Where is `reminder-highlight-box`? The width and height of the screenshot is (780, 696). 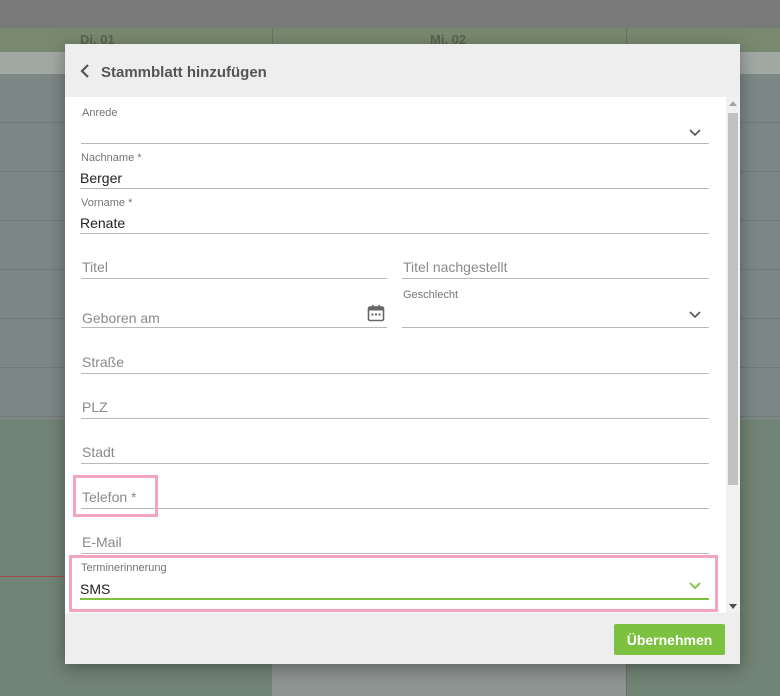
reminder-highlight-box is located at coordinates (393, 583).